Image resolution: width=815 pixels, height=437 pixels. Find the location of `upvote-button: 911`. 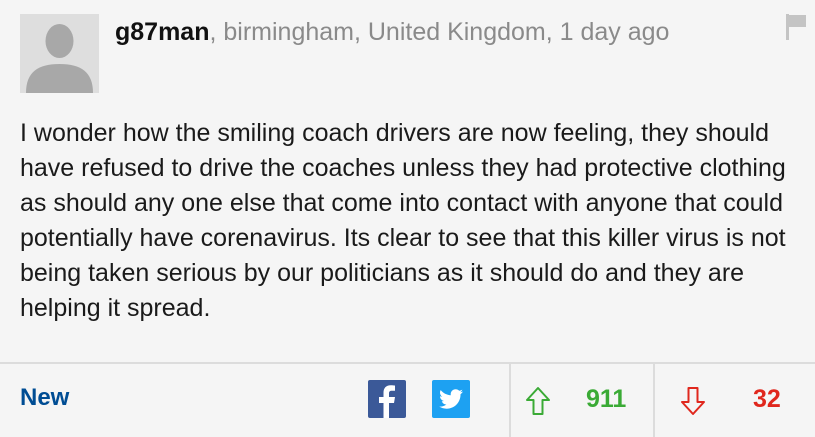

upvote-button: 911 is located at coordinates (582, 400).